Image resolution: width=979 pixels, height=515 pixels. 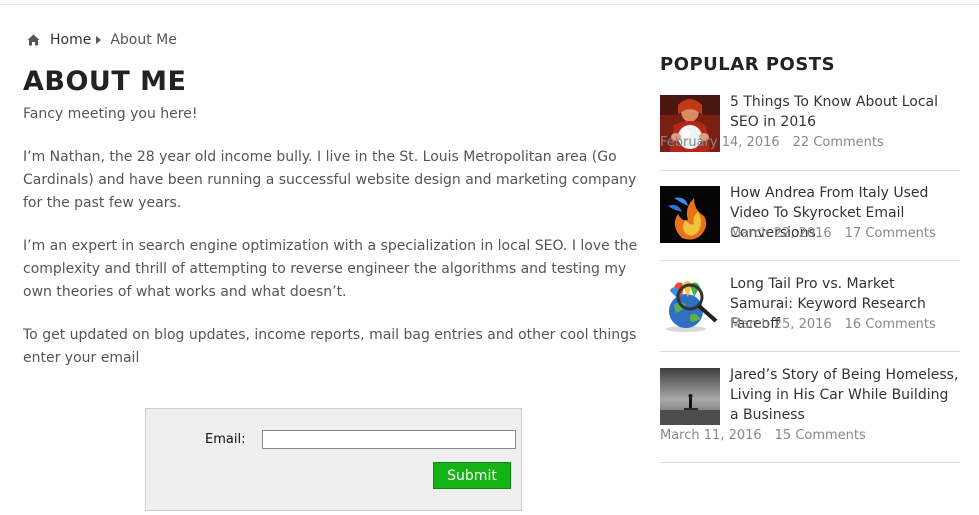 What do you see at coordinates (690, 214) in the screenshot?
I see `fire-thumbnail-icon` at bounding box center [690, 214].